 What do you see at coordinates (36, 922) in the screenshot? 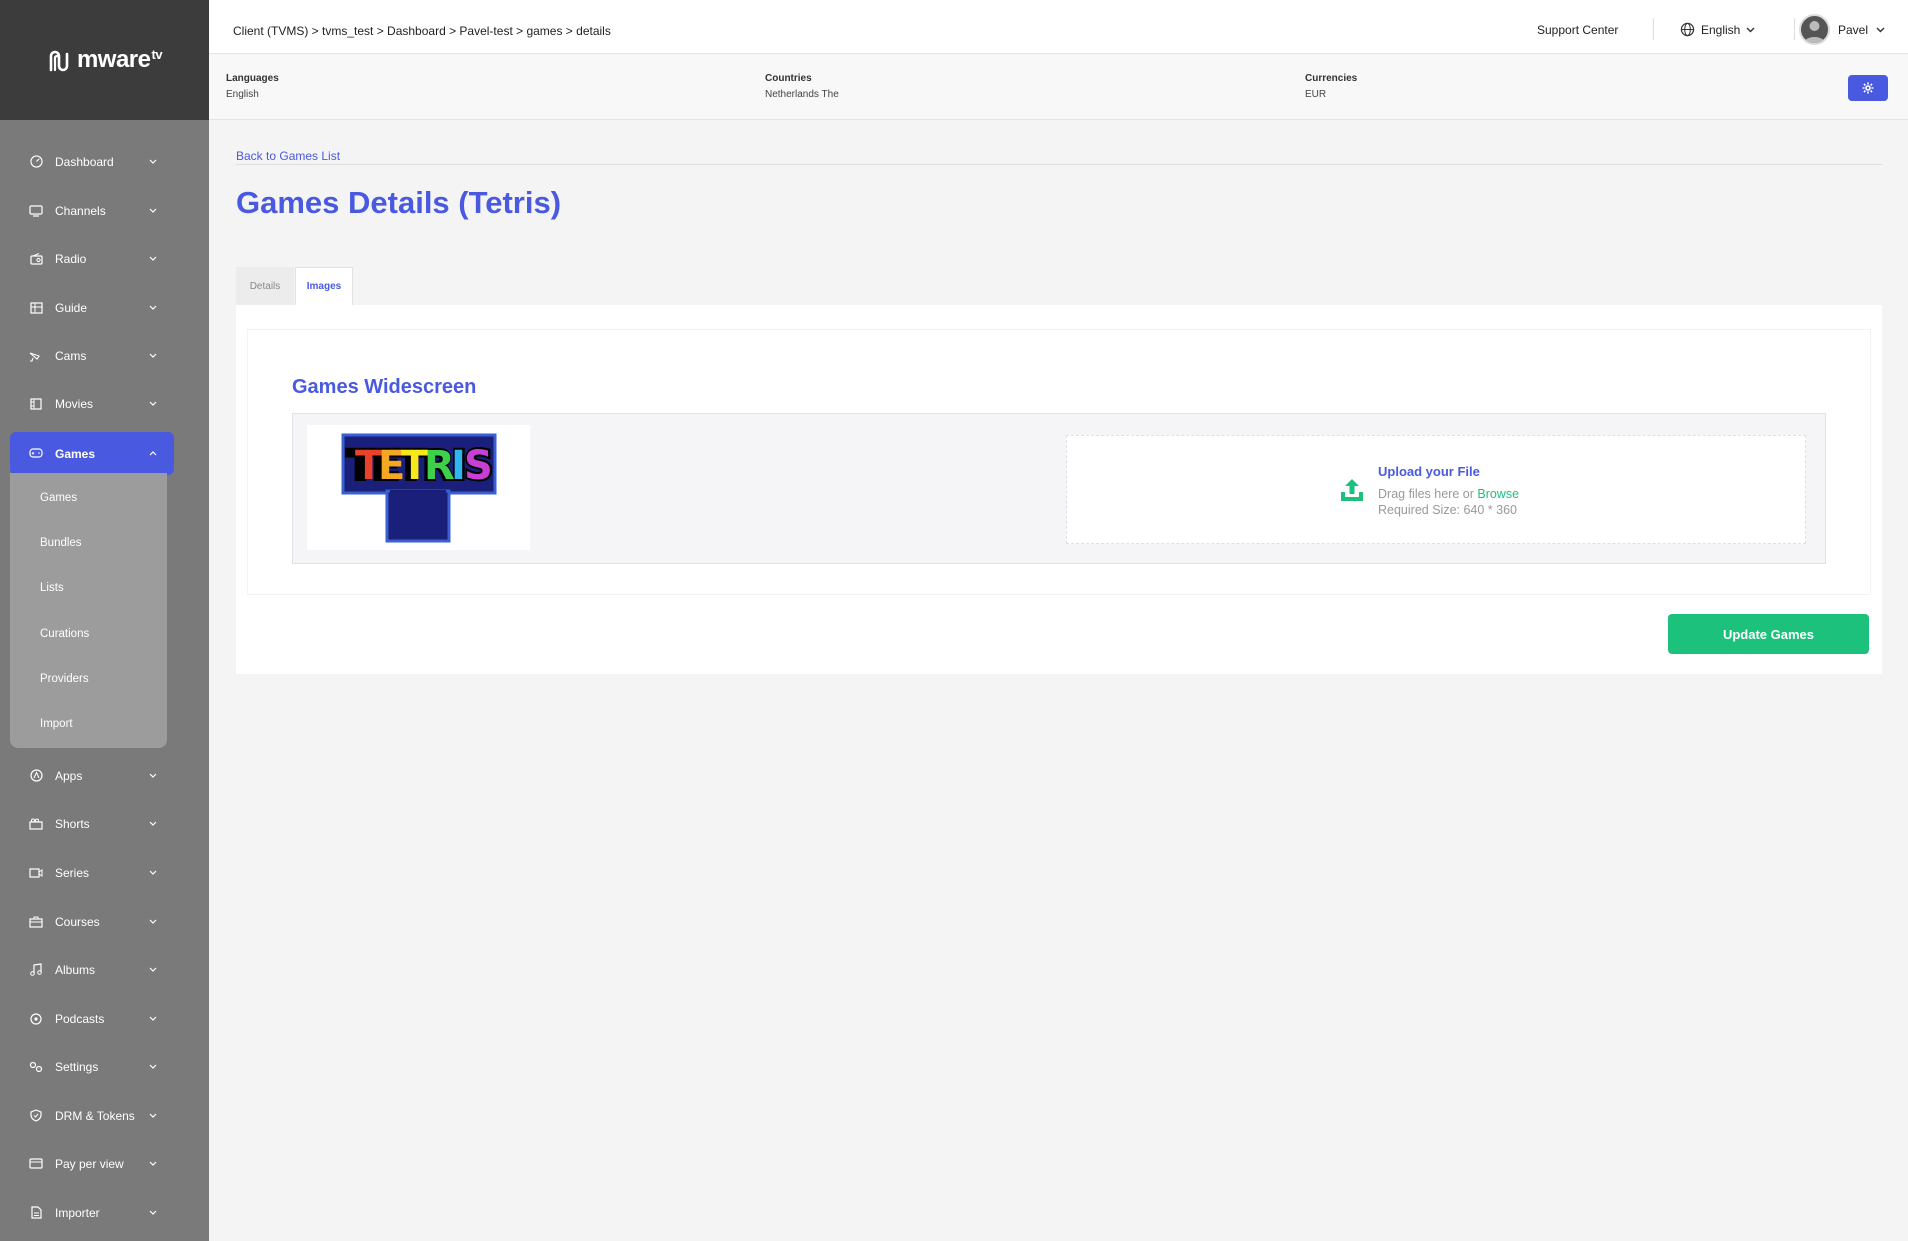
I see `courses-icon` at bounding box center [36, 922].